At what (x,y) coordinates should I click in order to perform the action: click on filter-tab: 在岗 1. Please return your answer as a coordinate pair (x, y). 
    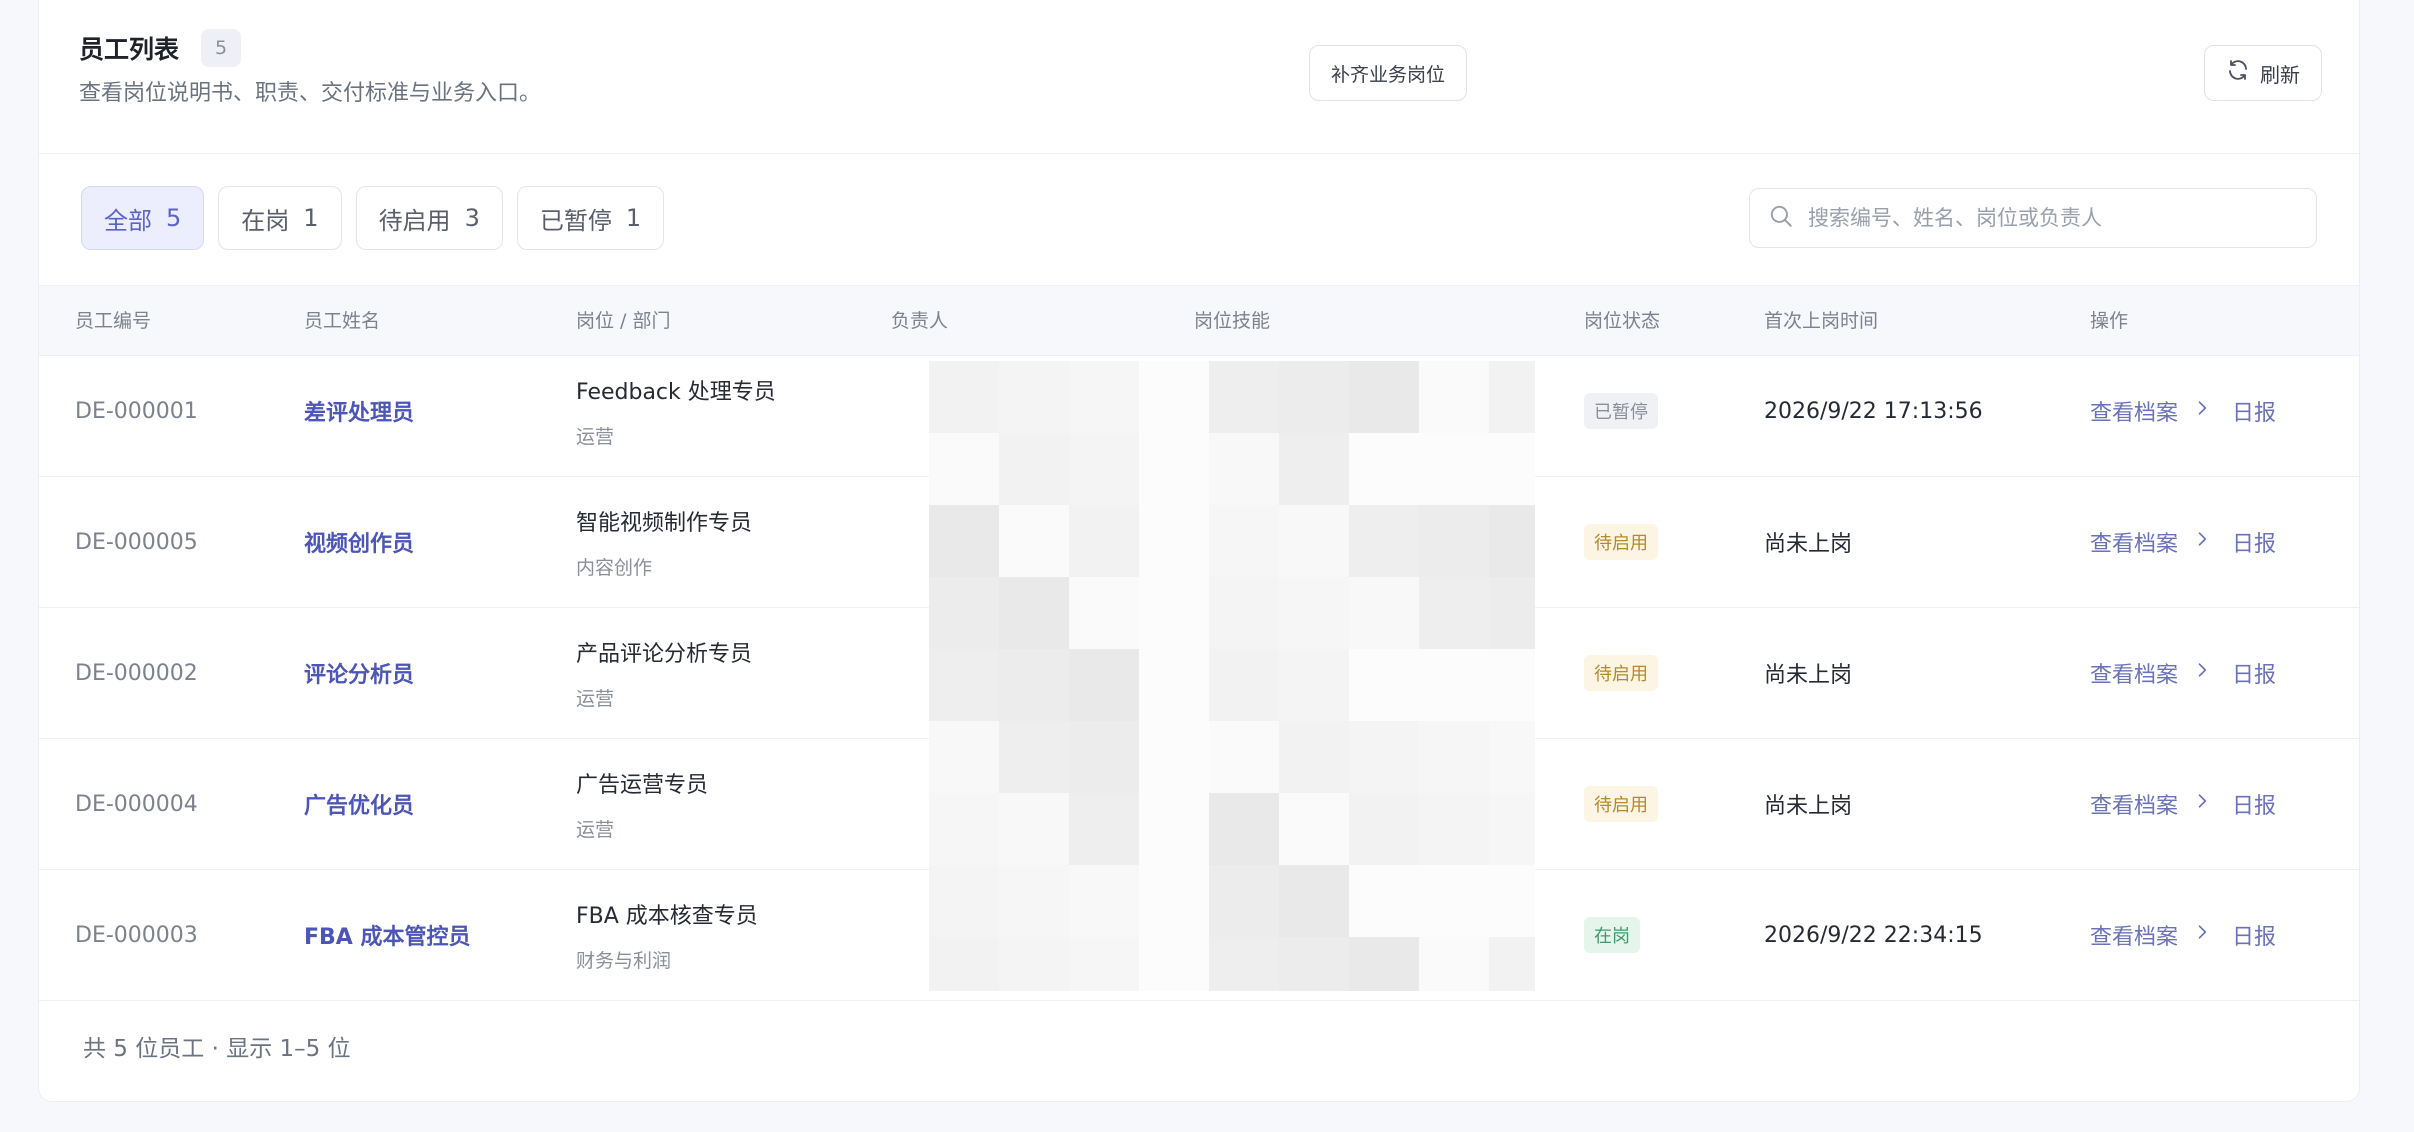
    Looking at the image, I should click on (280, 218).